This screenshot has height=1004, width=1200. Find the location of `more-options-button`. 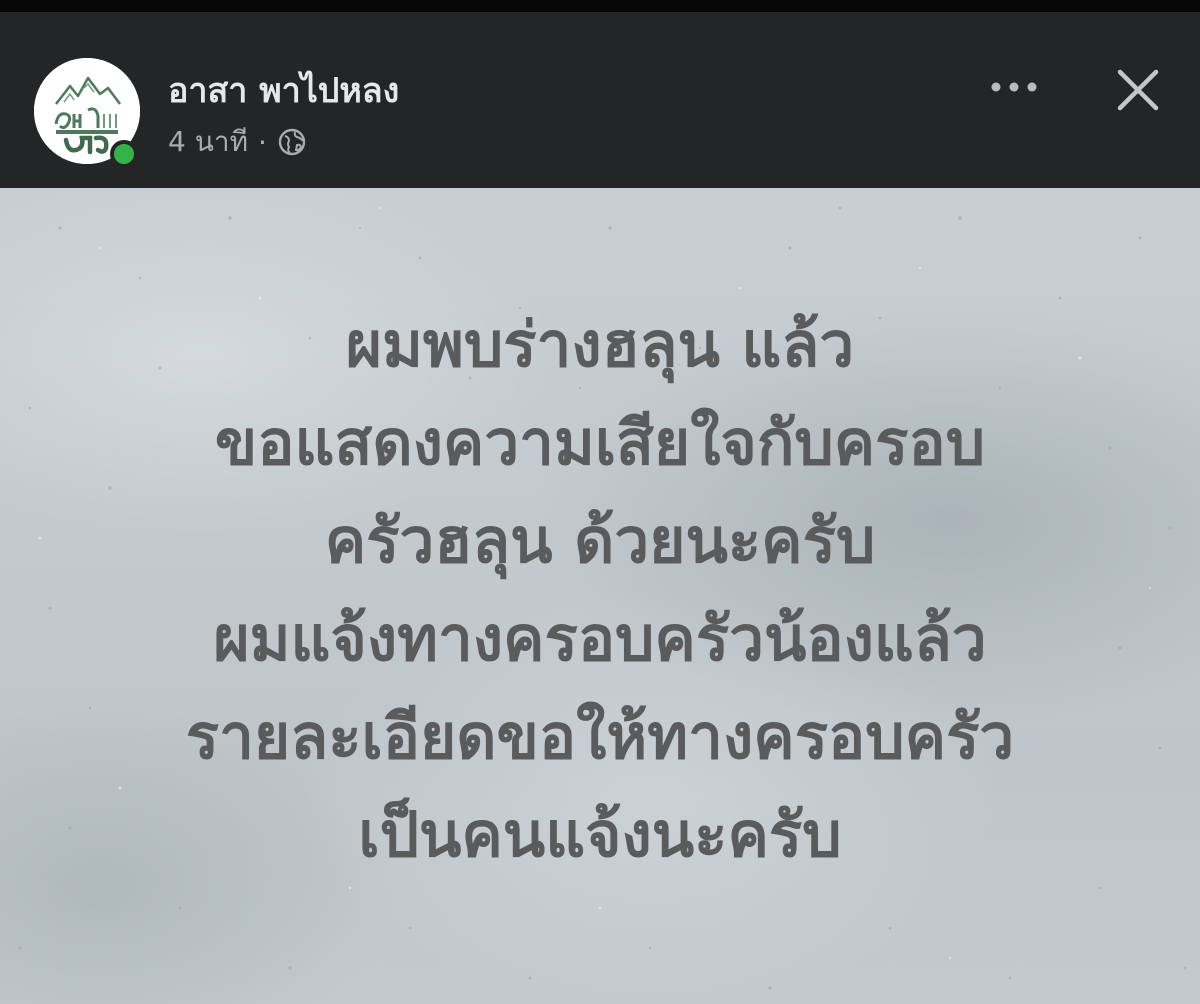

more-options-button is located at coordinates (1014, 87).